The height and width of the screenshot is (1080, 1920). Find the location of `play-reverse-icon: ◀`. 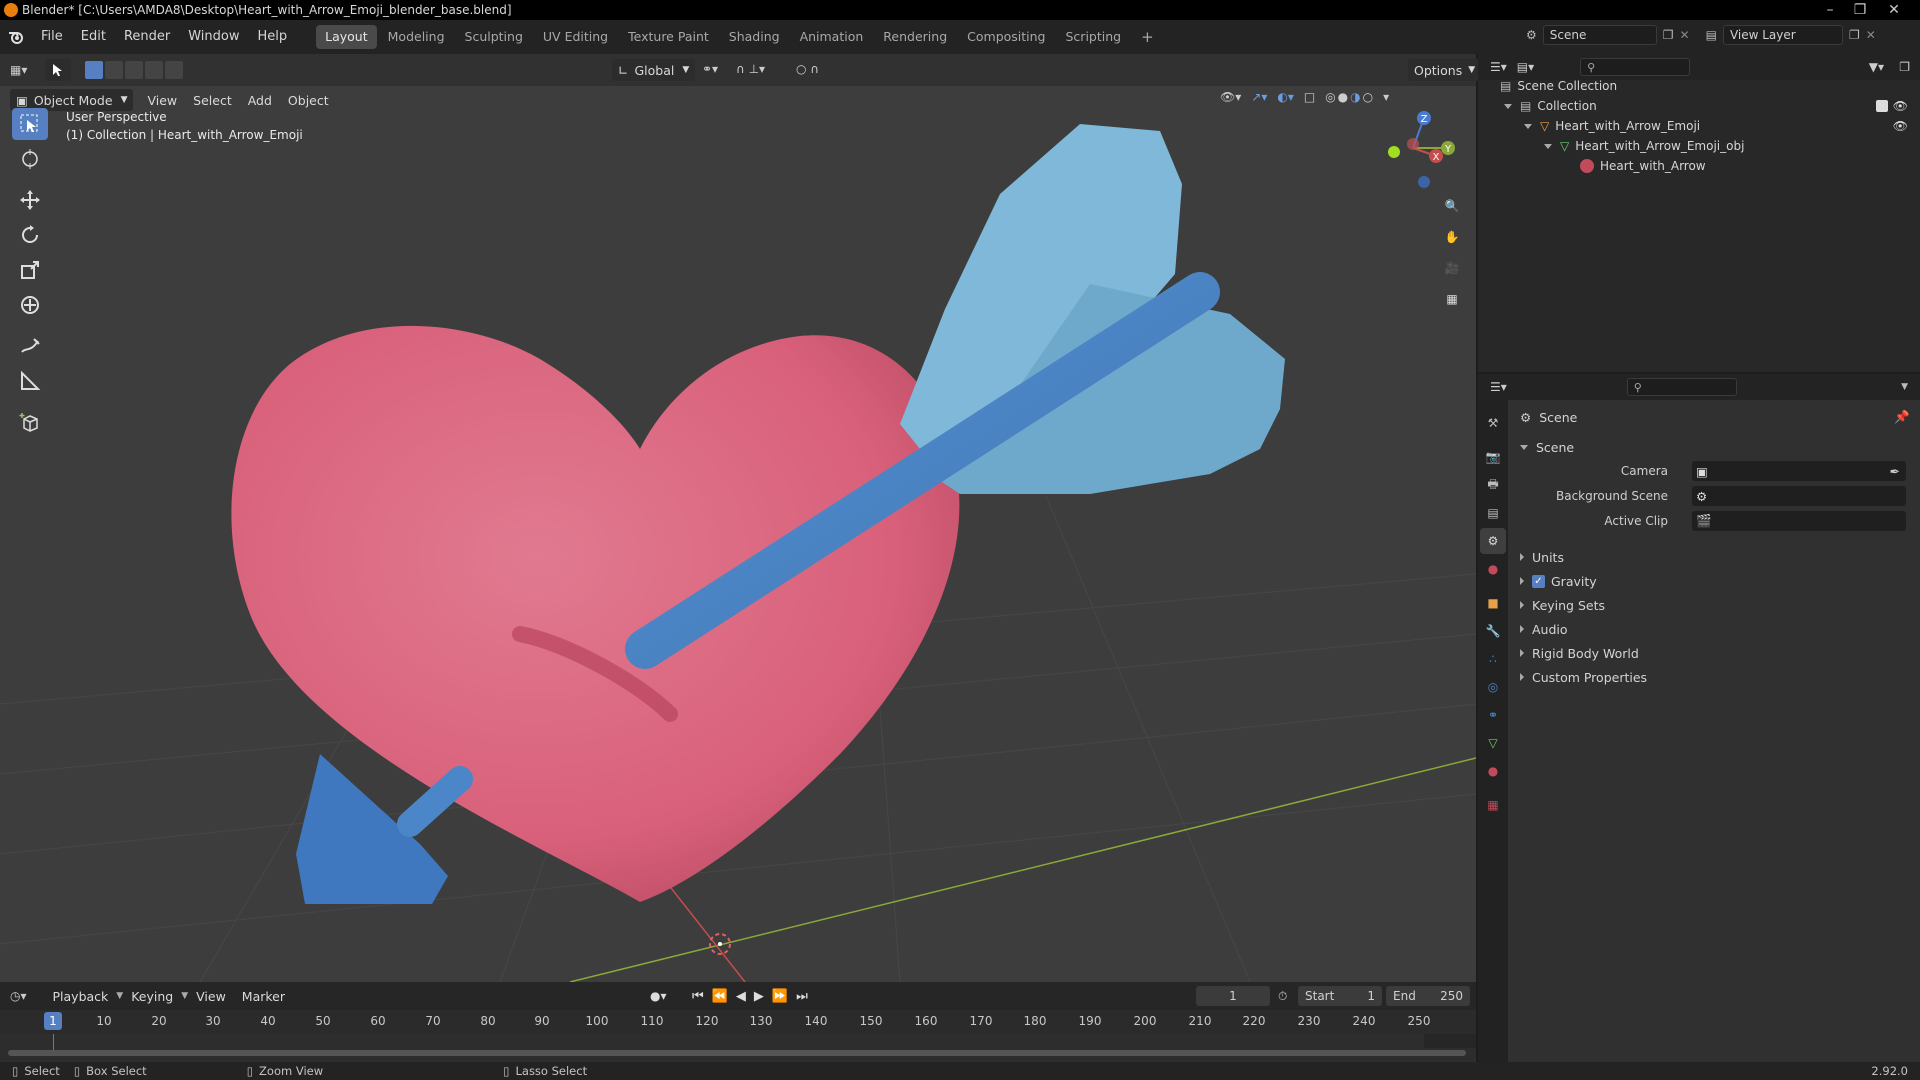

play-reverse-icon: ◀ is located at coordinates (741, 996).